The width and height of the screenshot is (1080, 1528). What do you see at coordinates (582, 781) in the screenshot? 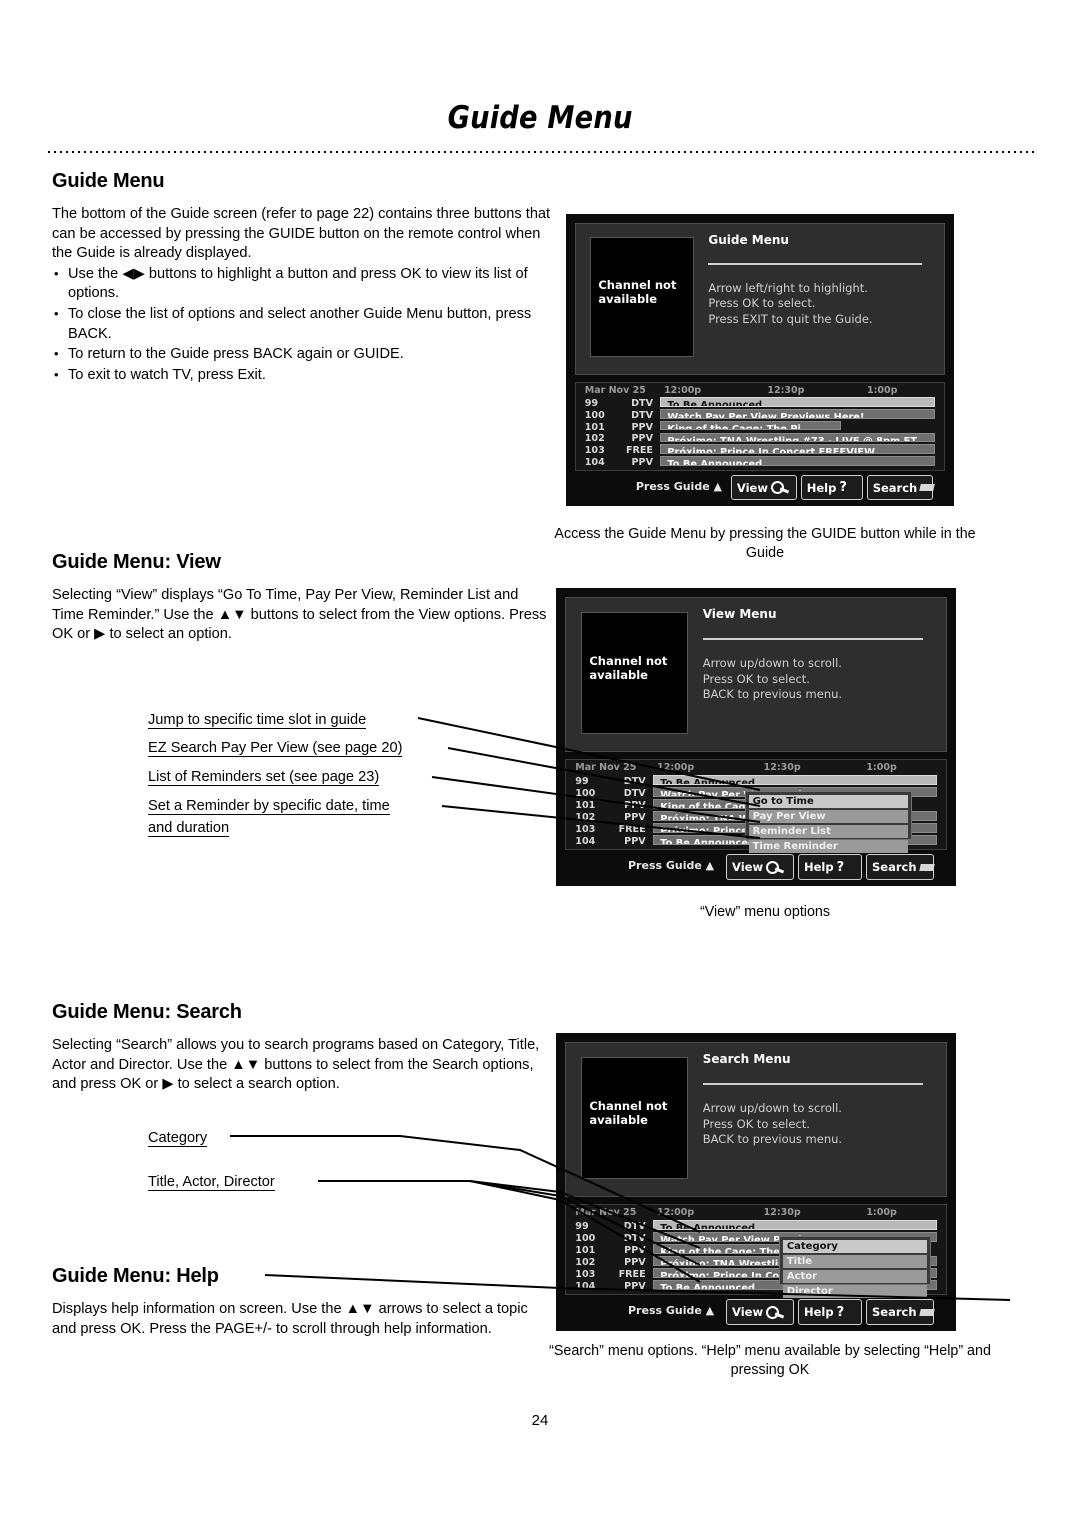
I see `channel-number: 99` at bounding box center [582, 781].